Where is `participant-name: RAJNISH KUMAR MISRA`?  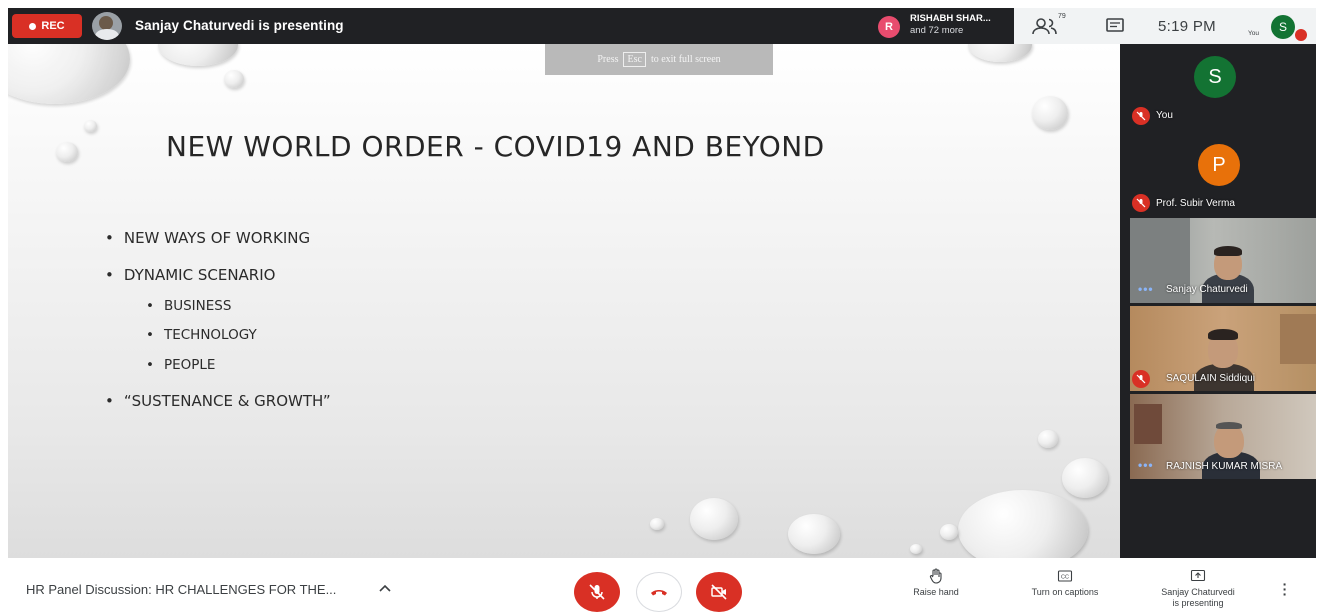 participant-name: RAJNISH KUMAR MISRA is located at coordinates (1224, 466).